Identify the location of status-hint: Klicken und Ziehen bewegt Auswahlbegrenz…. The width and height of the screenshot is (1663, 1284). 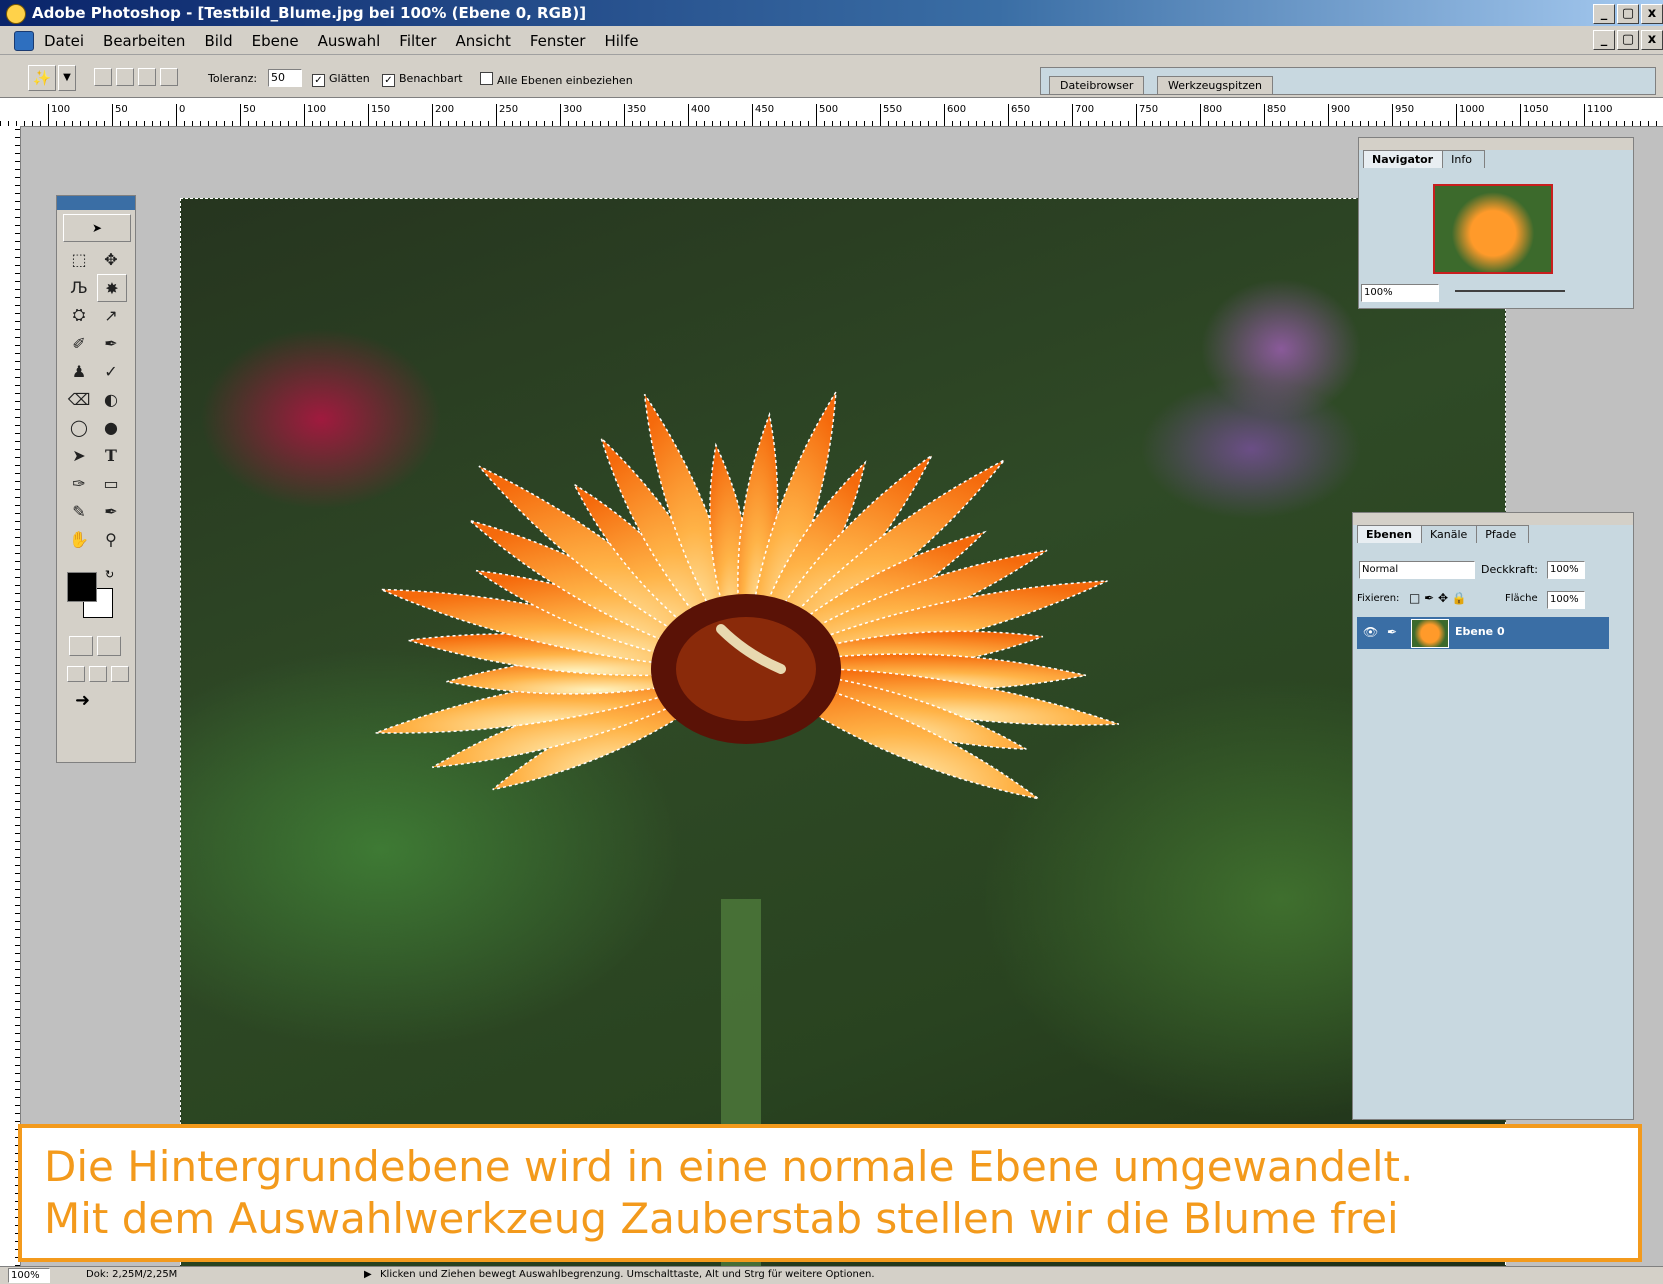
(627, 1274).